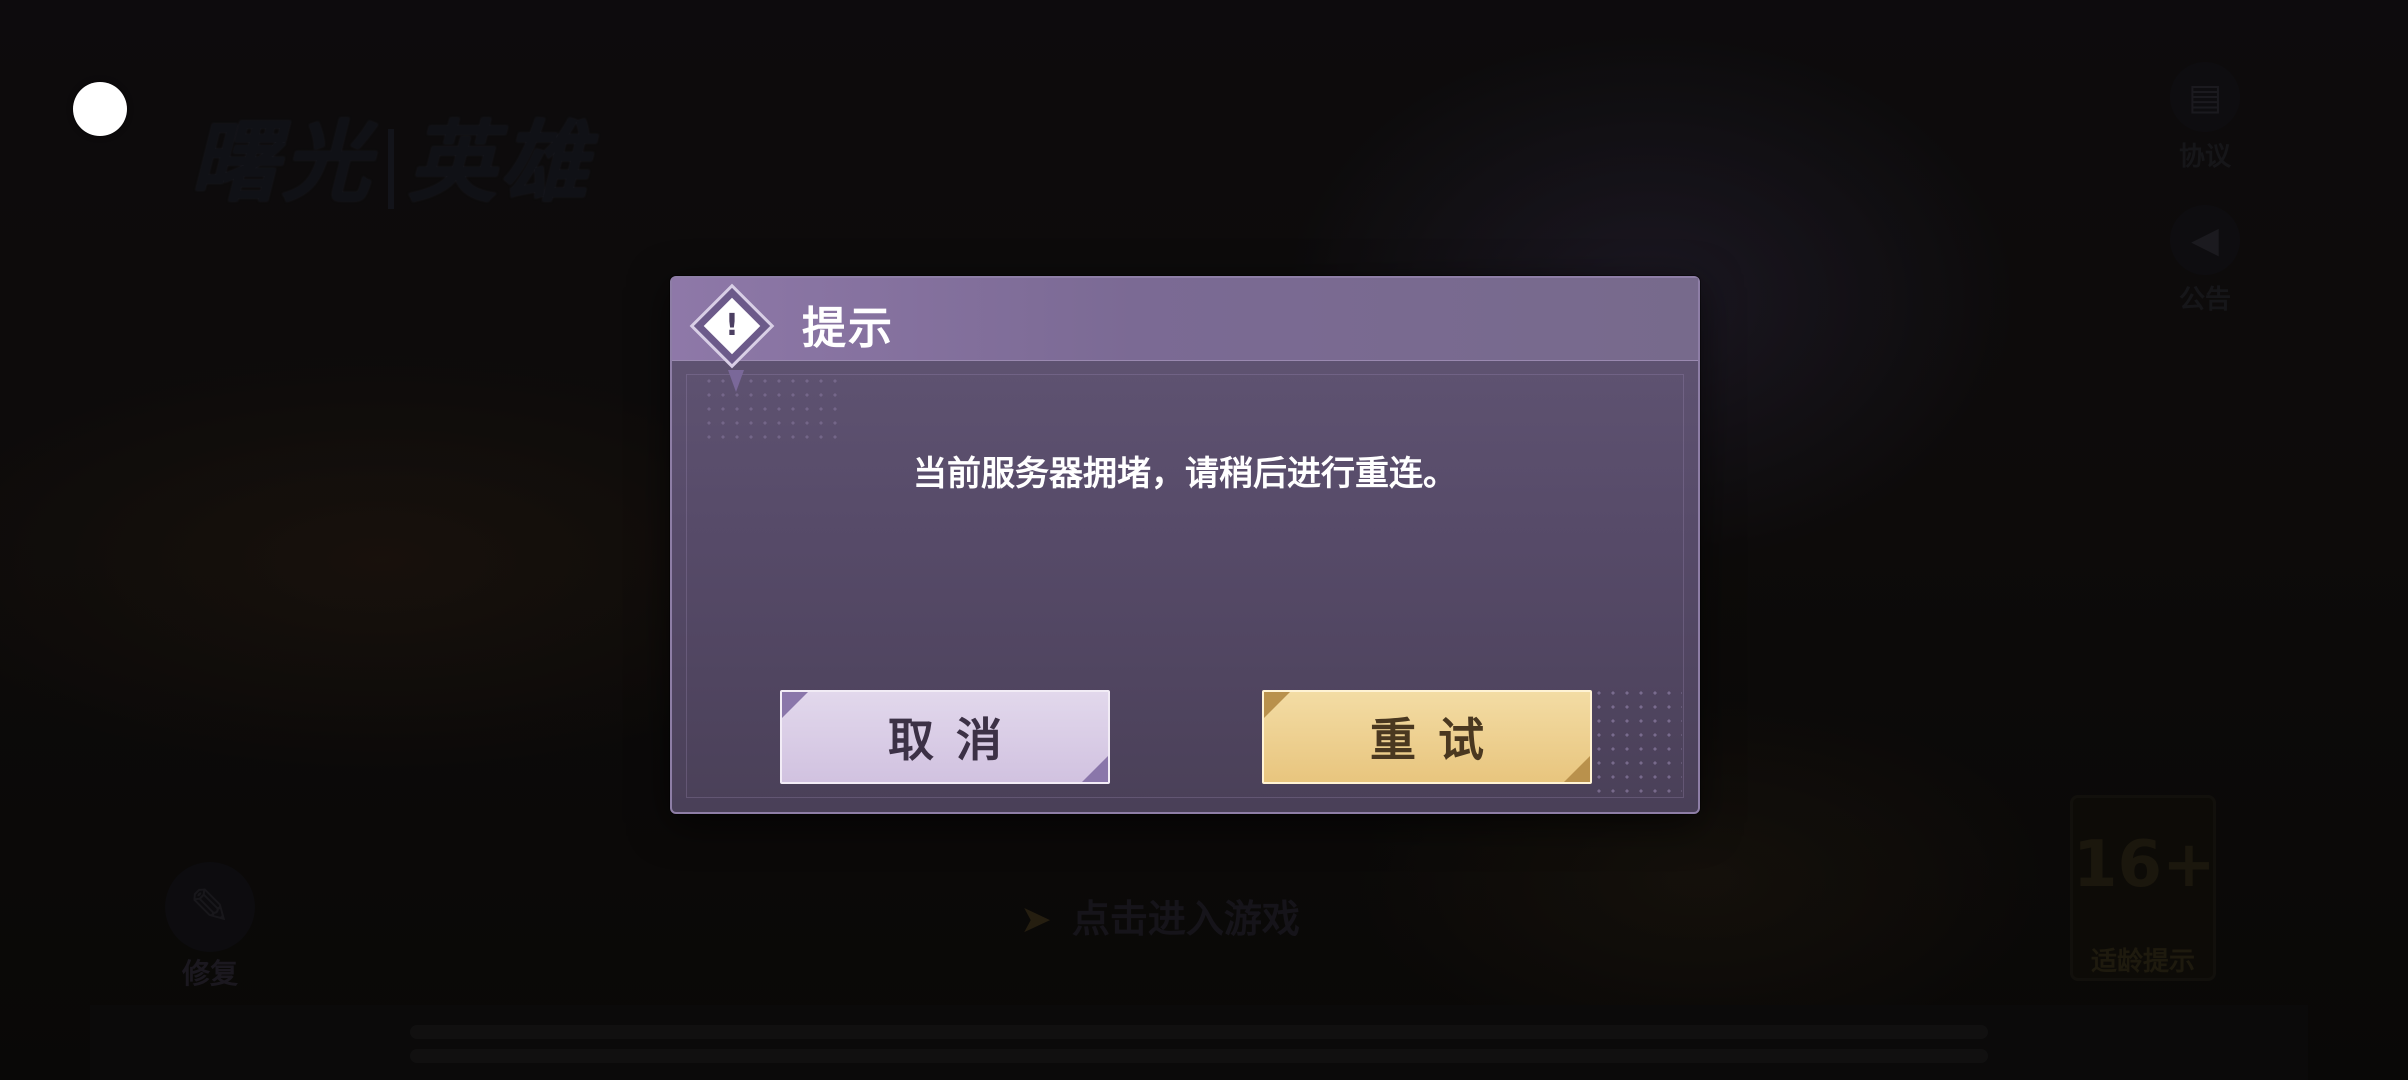 The image size is (2408, 1080). Describe the element at coordinates (100, 109) in the screenshot. I see `floating-home-button` at that location.